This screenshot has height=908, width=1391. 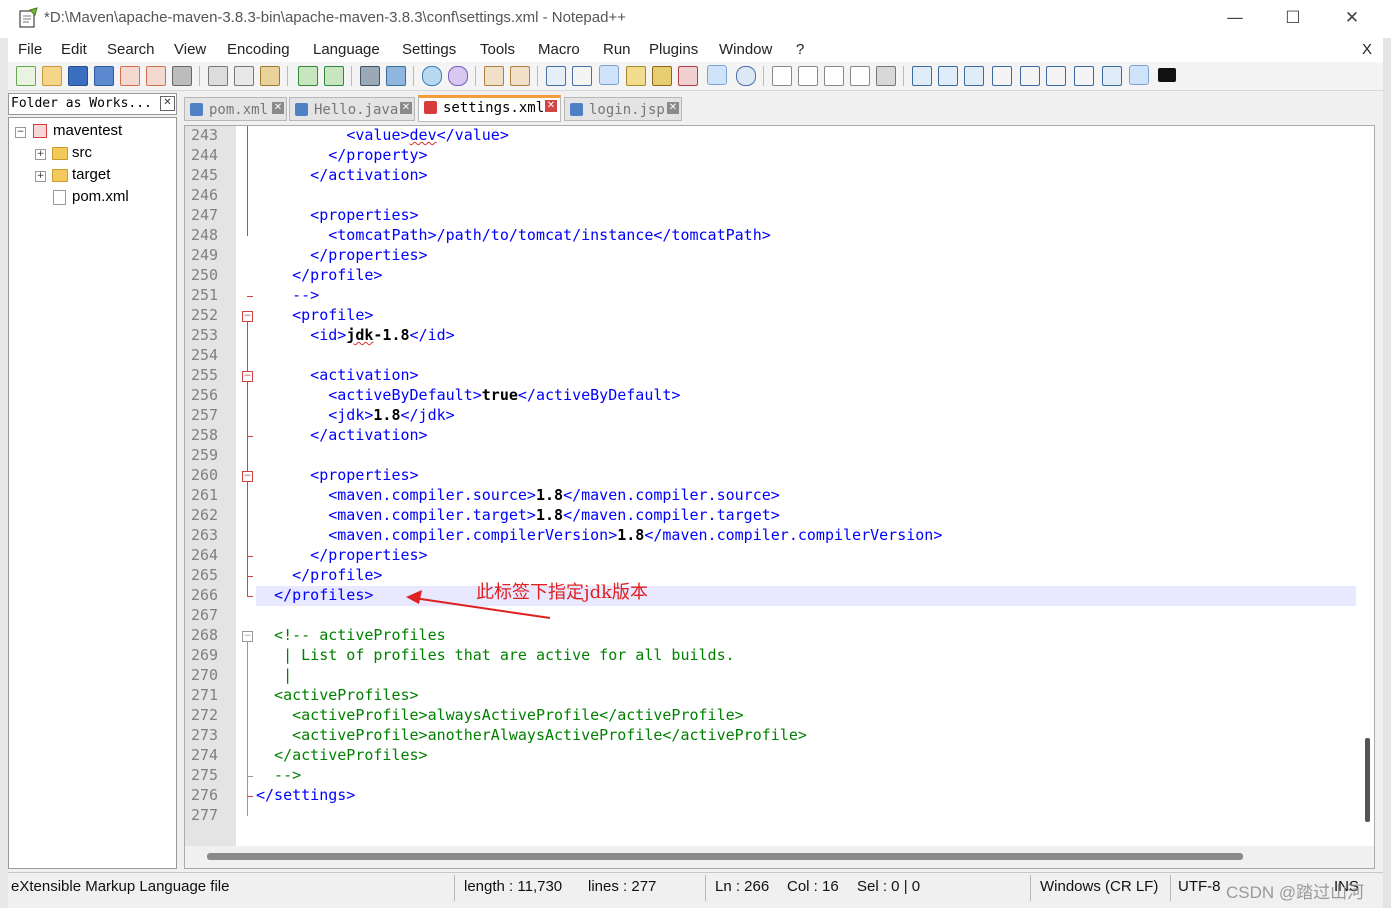 What do you see at coordinates (156, 76) in the screenshot?
I see `close-all-icon` at bounding box center [156, 76].